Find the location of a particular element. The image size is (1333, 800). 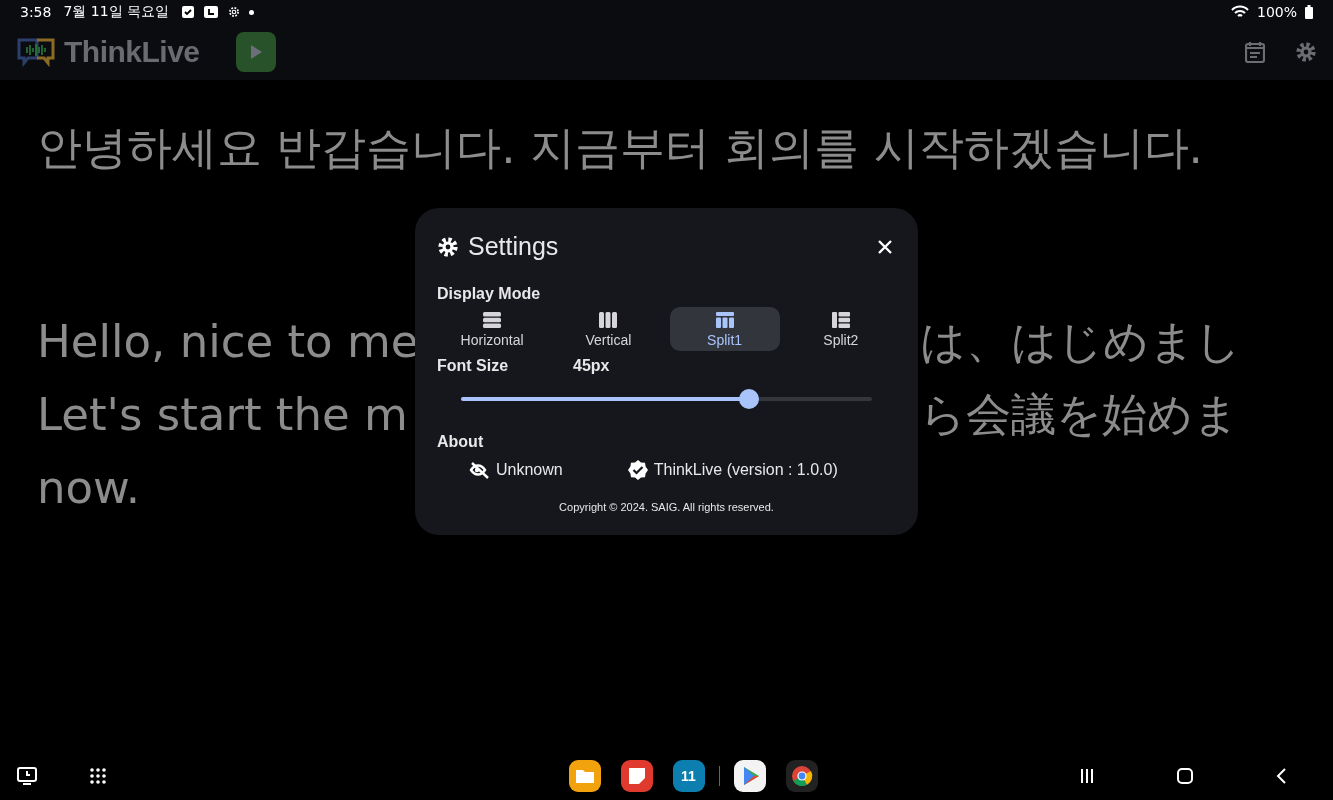

display-mode-option: Split1 is located at coordinates (724, 329).